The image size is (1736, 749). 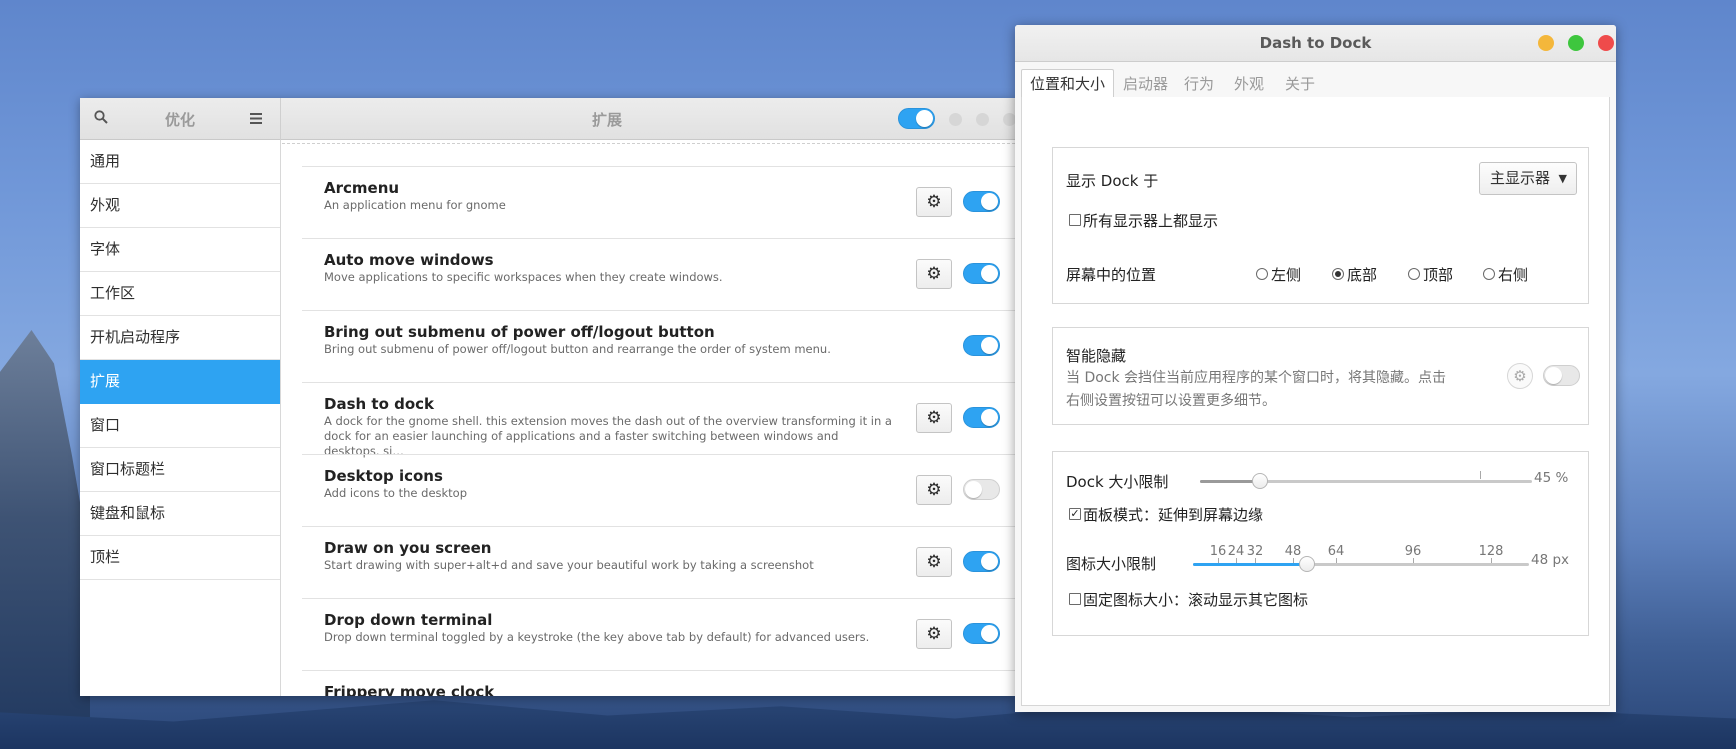 I want to click on sidebar-item: 窗口, so click(x=180, y=426).